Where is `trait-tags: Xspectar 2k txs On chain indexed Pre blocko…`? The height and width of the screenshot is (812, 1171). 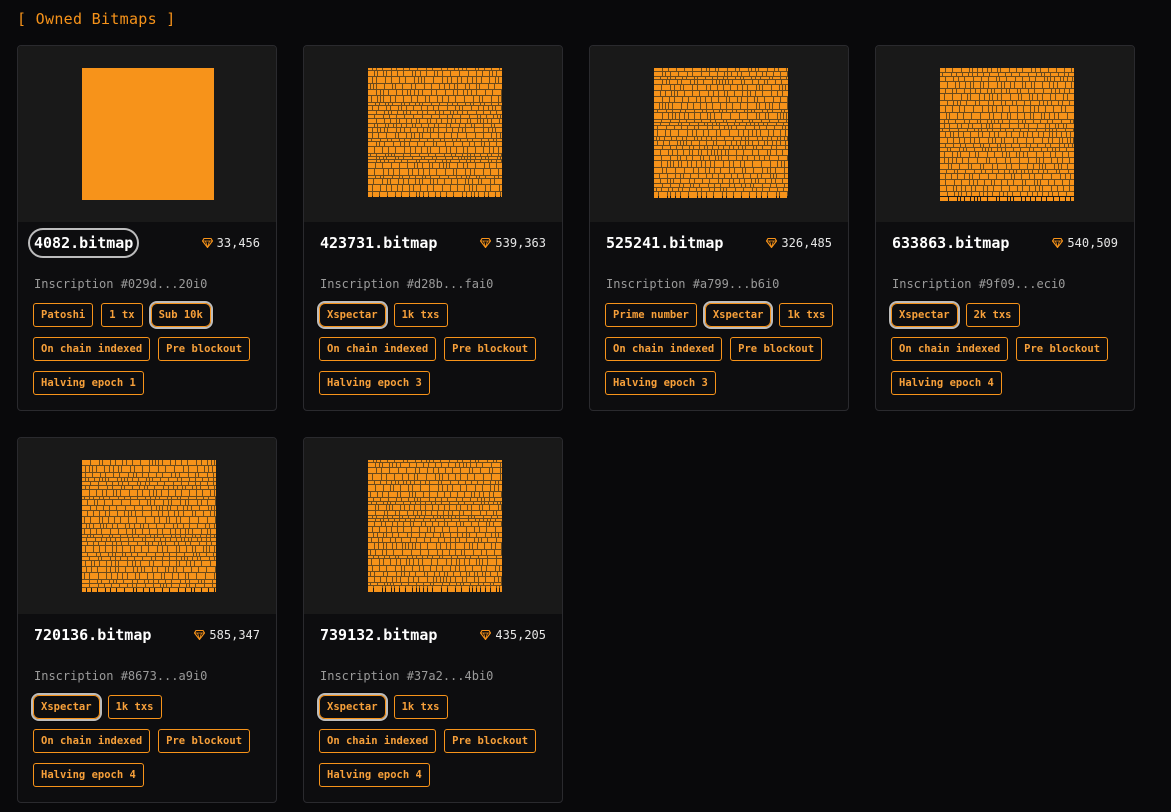 trait-tags: Xspectar 2k txs On chain indexed Pre blocko… is located at coordinates (1009, 349).